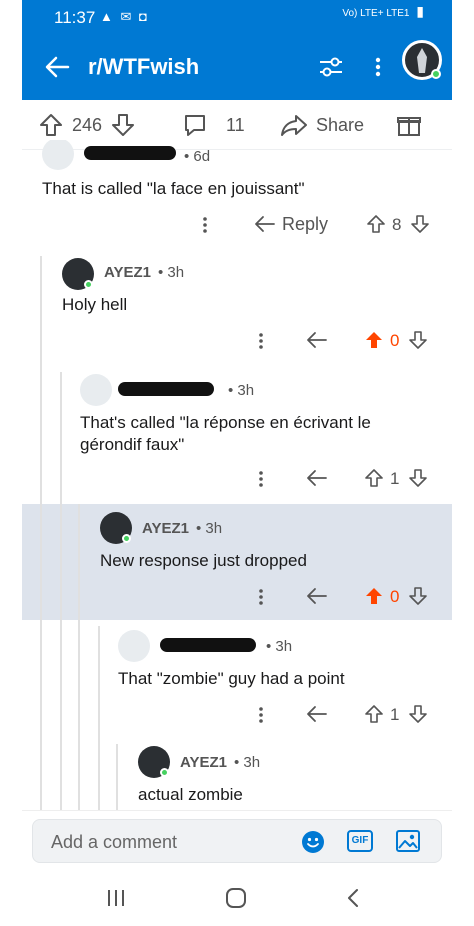 The image size is (474, 926). What do you see at coordinates (420, 11) in the screenshot?
I see `battery-icon: ▮` at bounding box center [420, 11].